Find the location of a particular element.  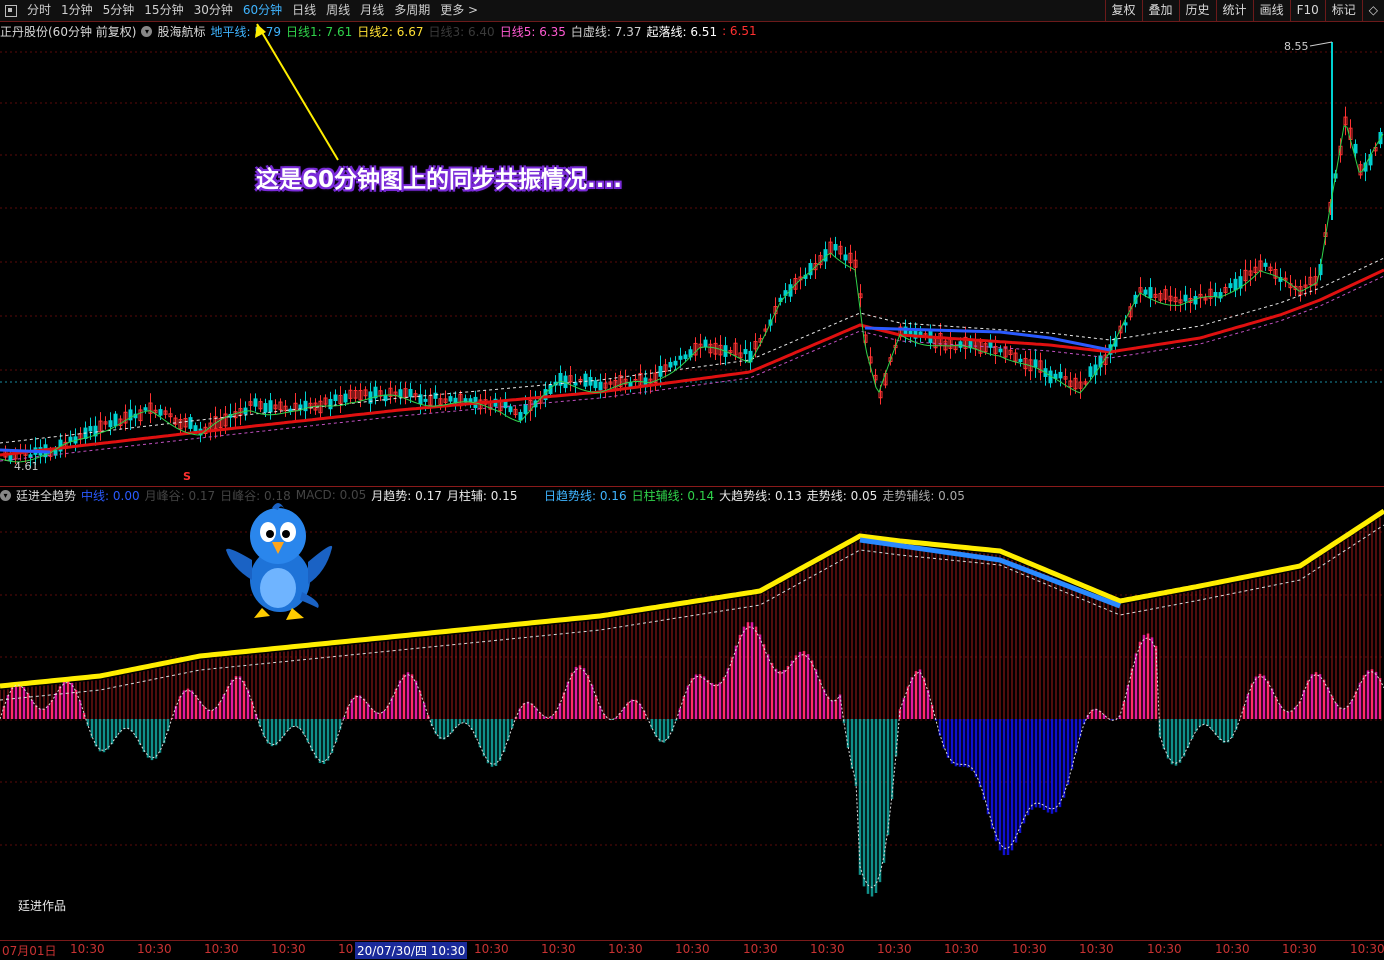

bird-mascot-icon is located at coordinates (279, 563).